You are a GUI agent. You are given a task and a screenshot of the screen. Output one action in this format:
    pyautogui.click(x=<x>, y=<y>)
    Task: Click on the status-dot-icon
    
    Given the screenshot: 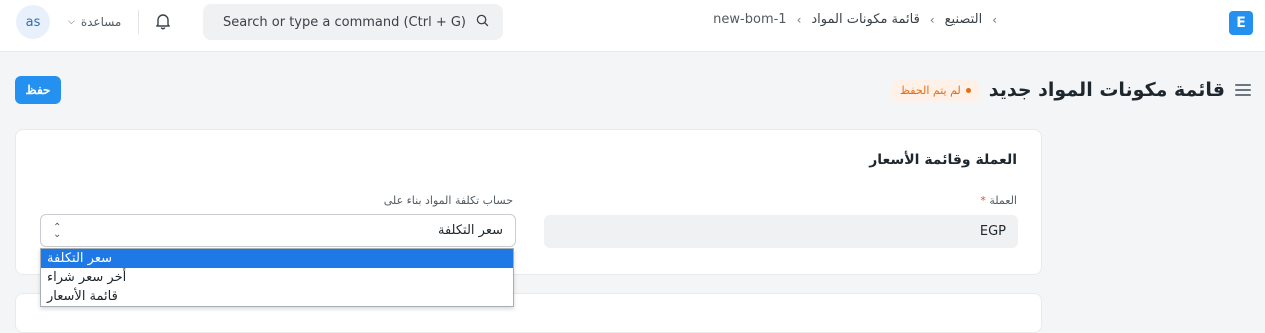 What is the action you would take?
    pyautogui.click(x=968, y=90)
    